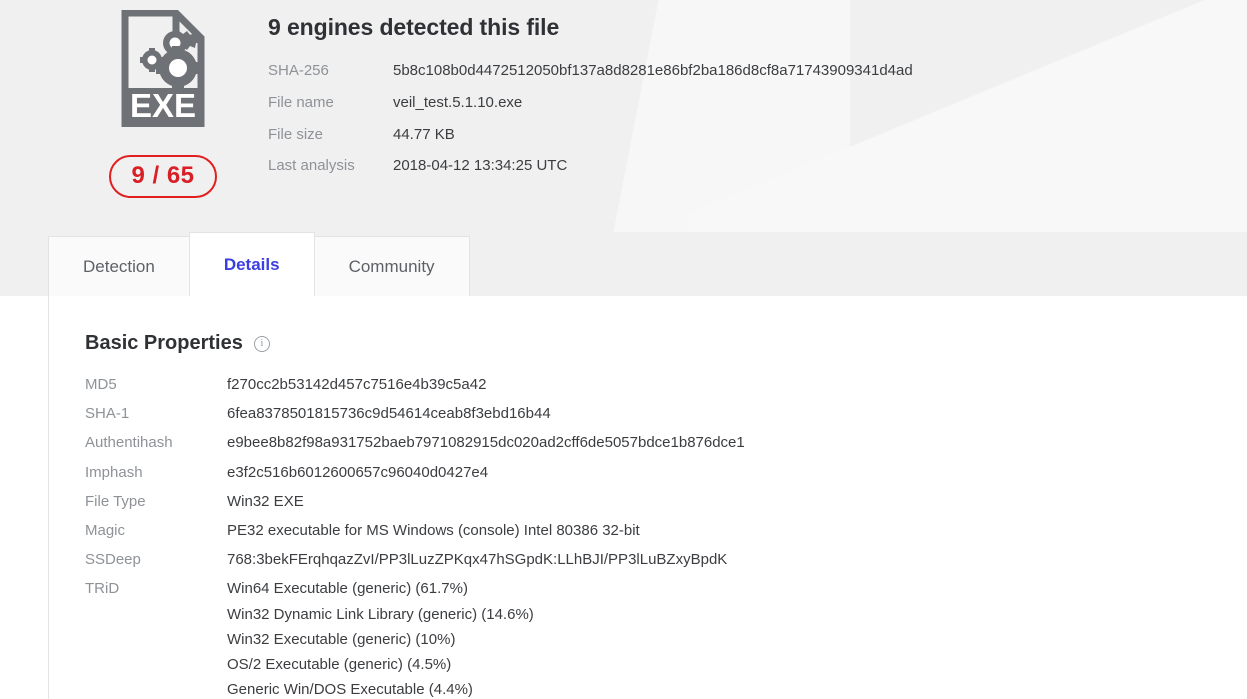 Image resolution: width=1247 pixels, height=699 pixels. Describe the element at coordinates (357, 384) in the screenshot. I see `property-value-md5: f270cc2b53142d457c7516e4b39c5a42` at that location.